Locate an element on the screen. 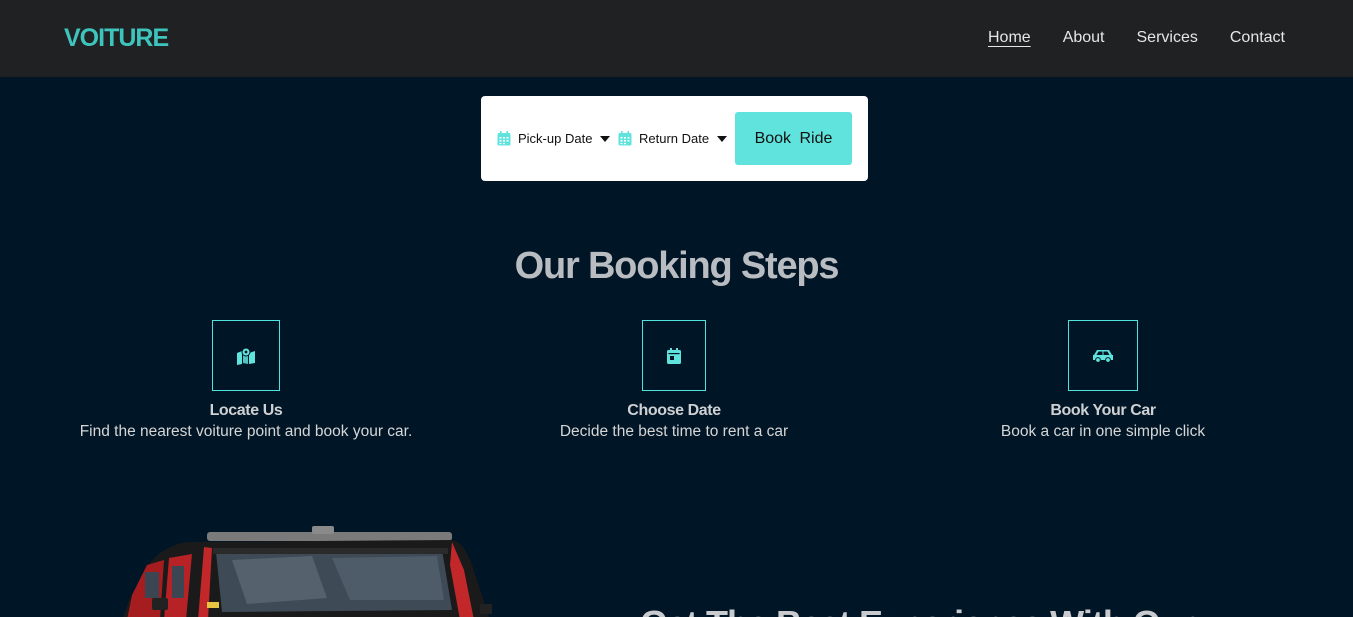 The width and height of the screenshot is (1353, 617). nav-link-services: Services is located at coordinates (1167, 38).